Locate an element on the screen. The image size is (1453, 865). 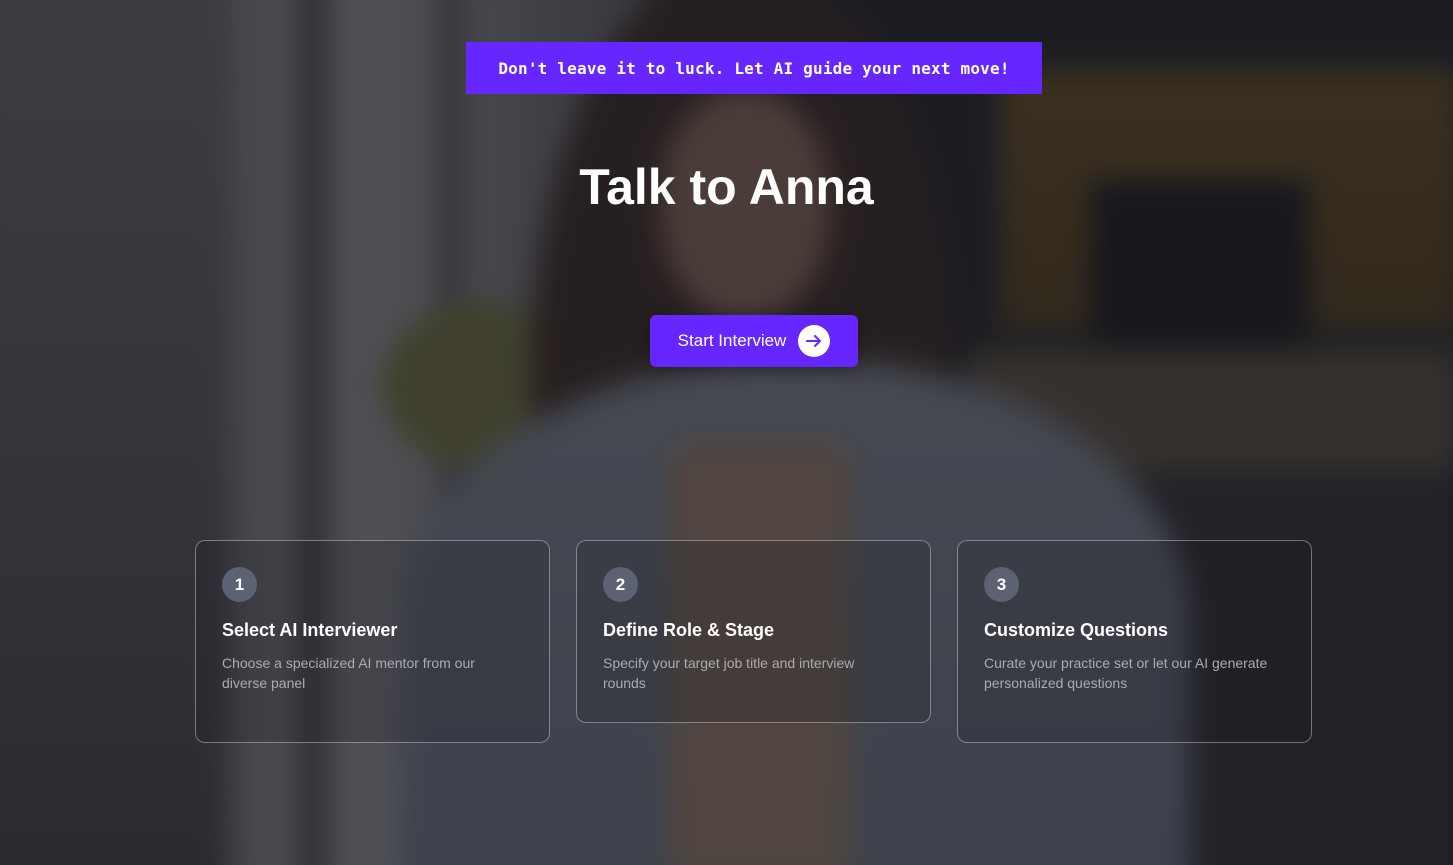
step-number-badge: 1 is located at coordinates (239, 584).